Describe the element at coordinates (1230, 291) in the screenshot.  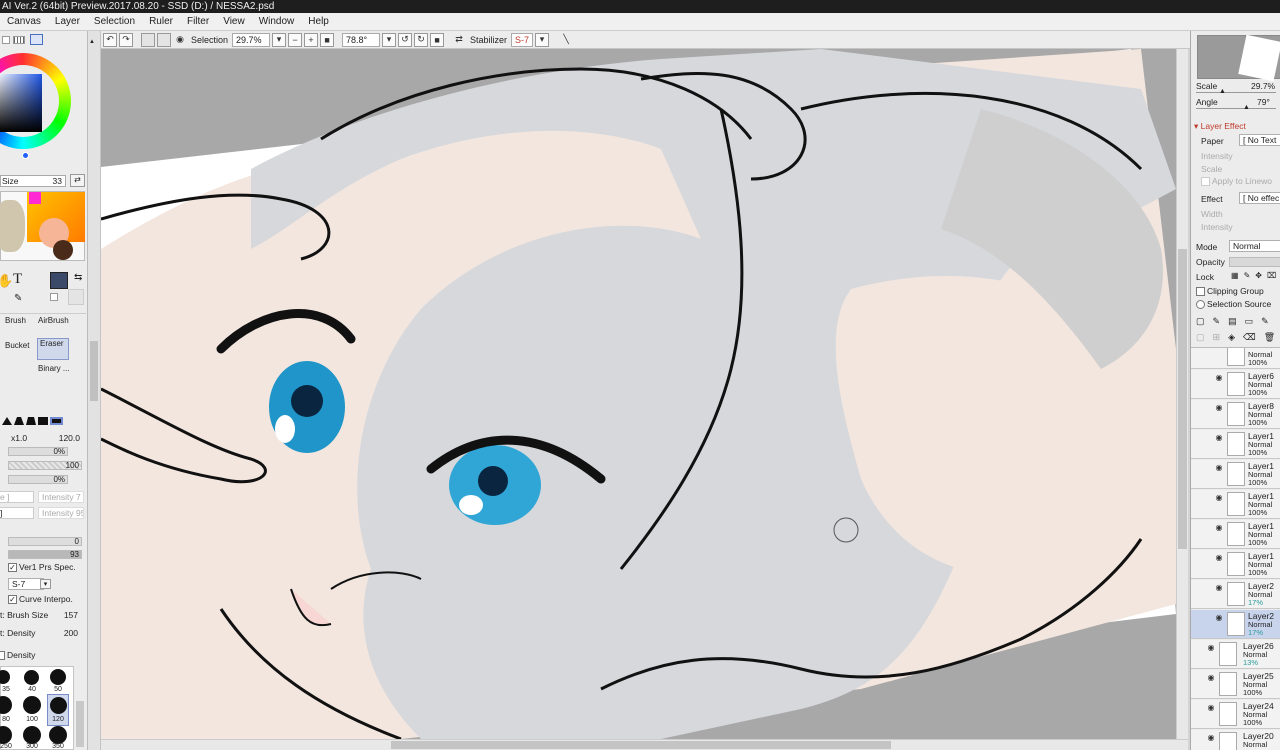
I see `clipping-group-row: Clipping Group` at that location.